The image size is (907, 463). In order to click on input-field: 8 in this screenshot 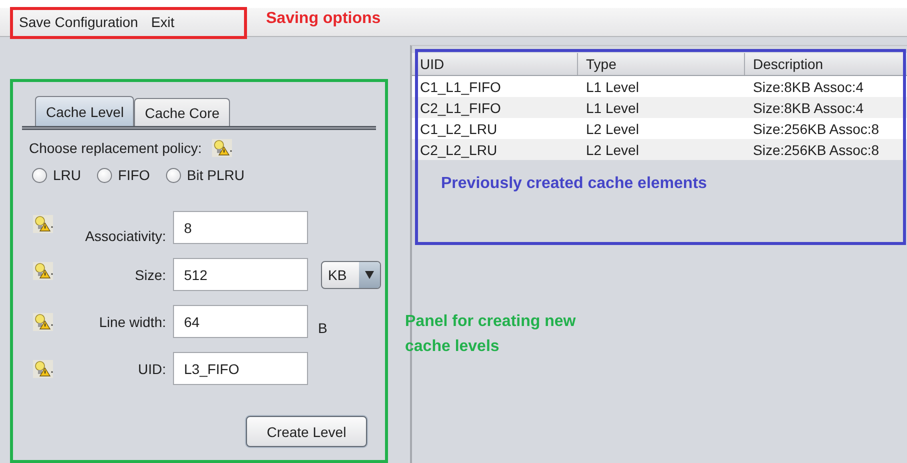, I will do `click(240, 227)`.